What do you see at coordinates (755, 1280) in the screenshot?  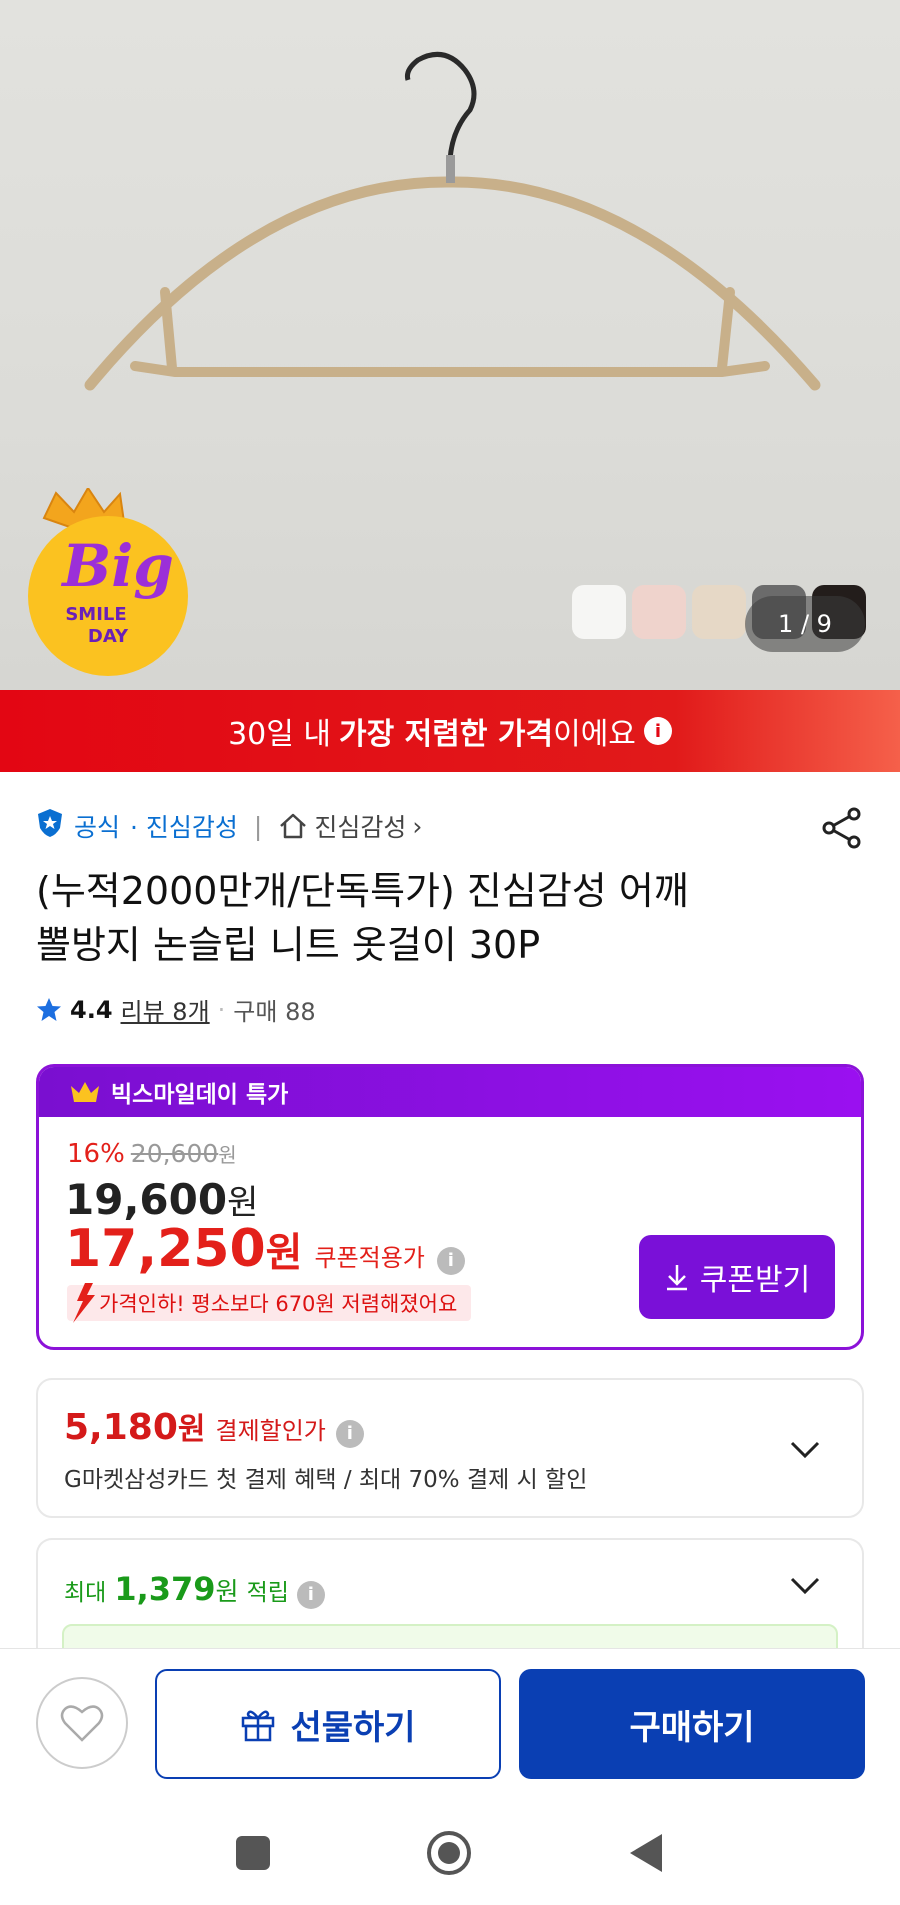 I see `get-coupon-label: 쿠폰받기` at bounding box center [755, 1280].